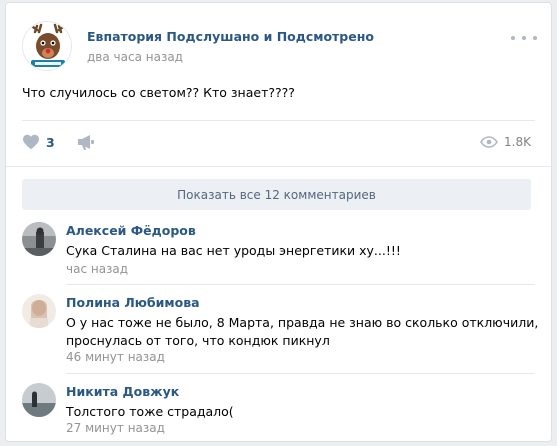 Image resolution: width=557 pixels, height=446 pixels. I want to click on share-button, so click(86, 142).